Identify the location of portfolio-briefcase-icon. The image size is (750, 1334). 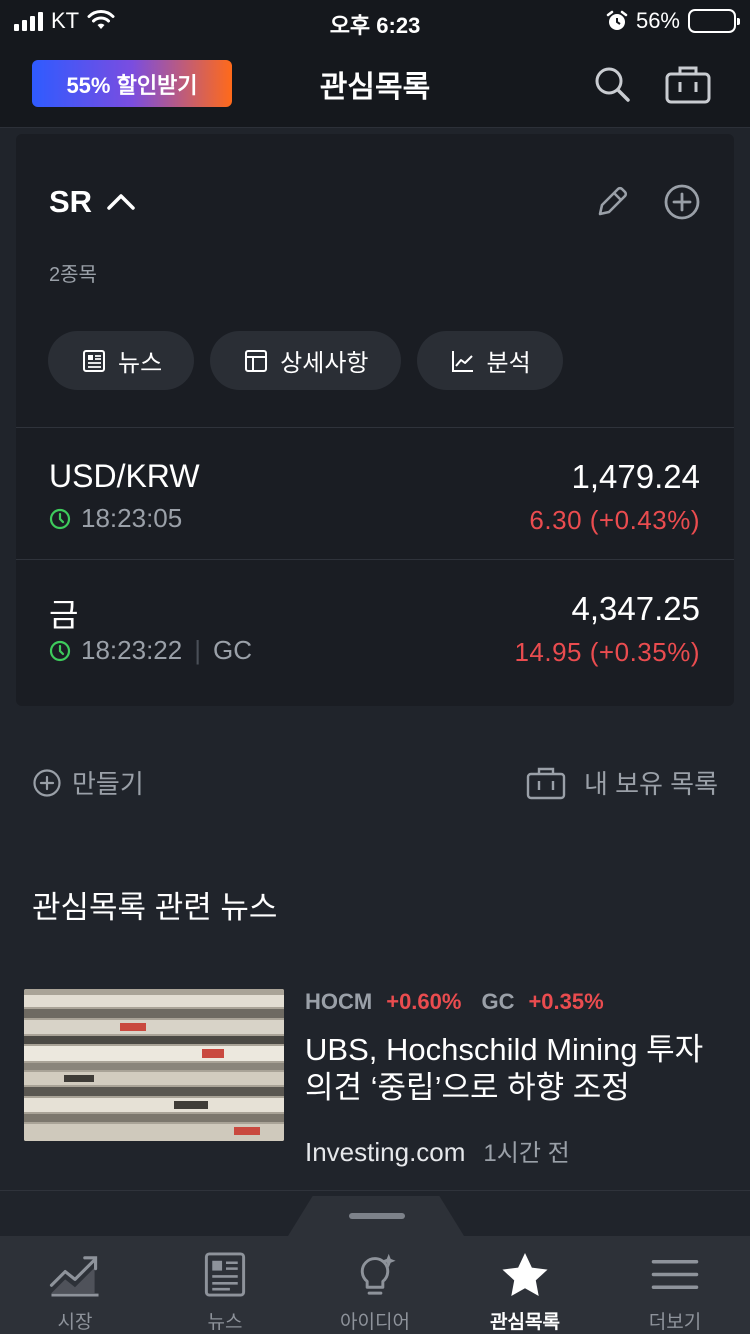
(688, 84).